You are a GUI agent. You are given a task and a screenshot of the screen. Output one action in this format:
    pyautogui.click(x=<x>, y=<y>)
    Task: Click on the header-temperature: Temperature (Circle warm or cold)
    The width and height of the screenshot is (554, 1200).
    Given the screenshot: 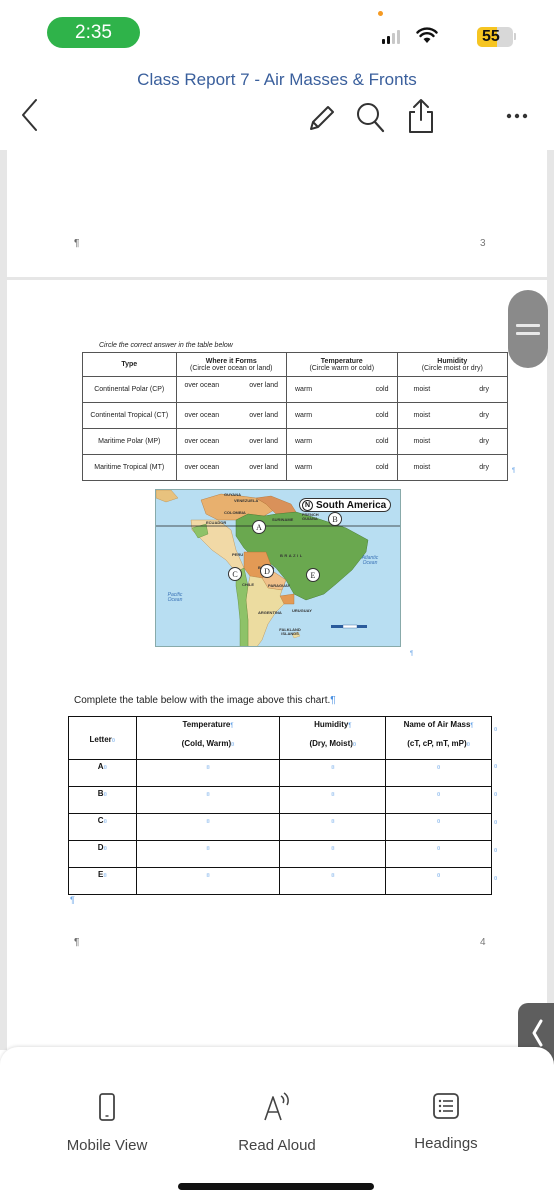 What is the action you would take?
    pyautogui.click(x=342, y=364)
    